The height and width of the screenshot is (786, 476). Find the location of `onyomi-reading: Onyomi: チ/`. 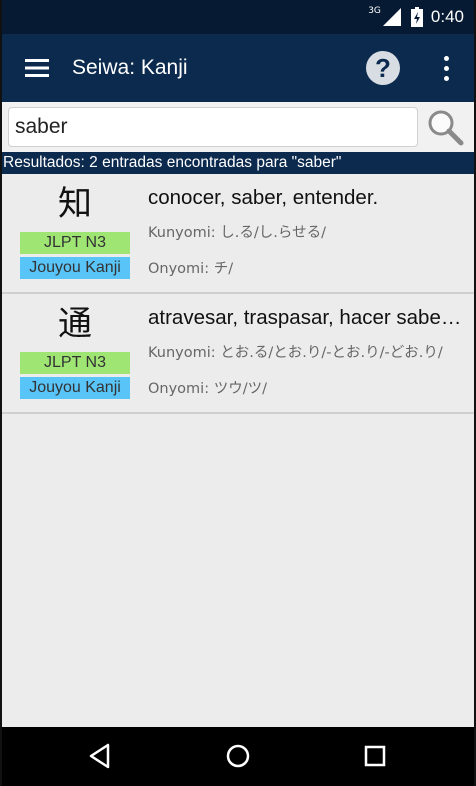

onyomi-reading: Onyomi: チ/ is located at coordinates (191, 269).